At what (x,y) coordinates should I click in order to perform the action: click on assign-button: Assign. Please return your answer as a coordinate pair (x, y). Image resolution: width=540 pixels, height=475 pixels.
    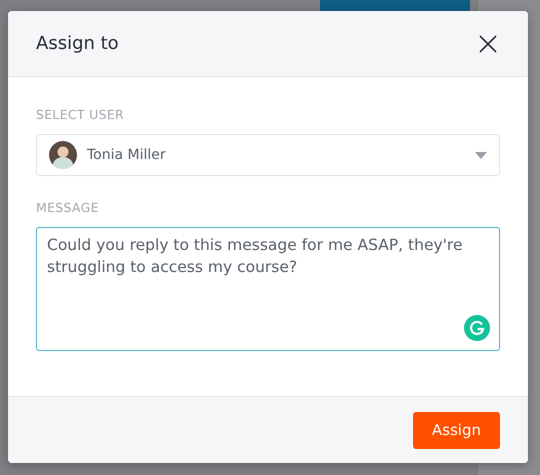
    Looking at the image, I should click on (456, 430).